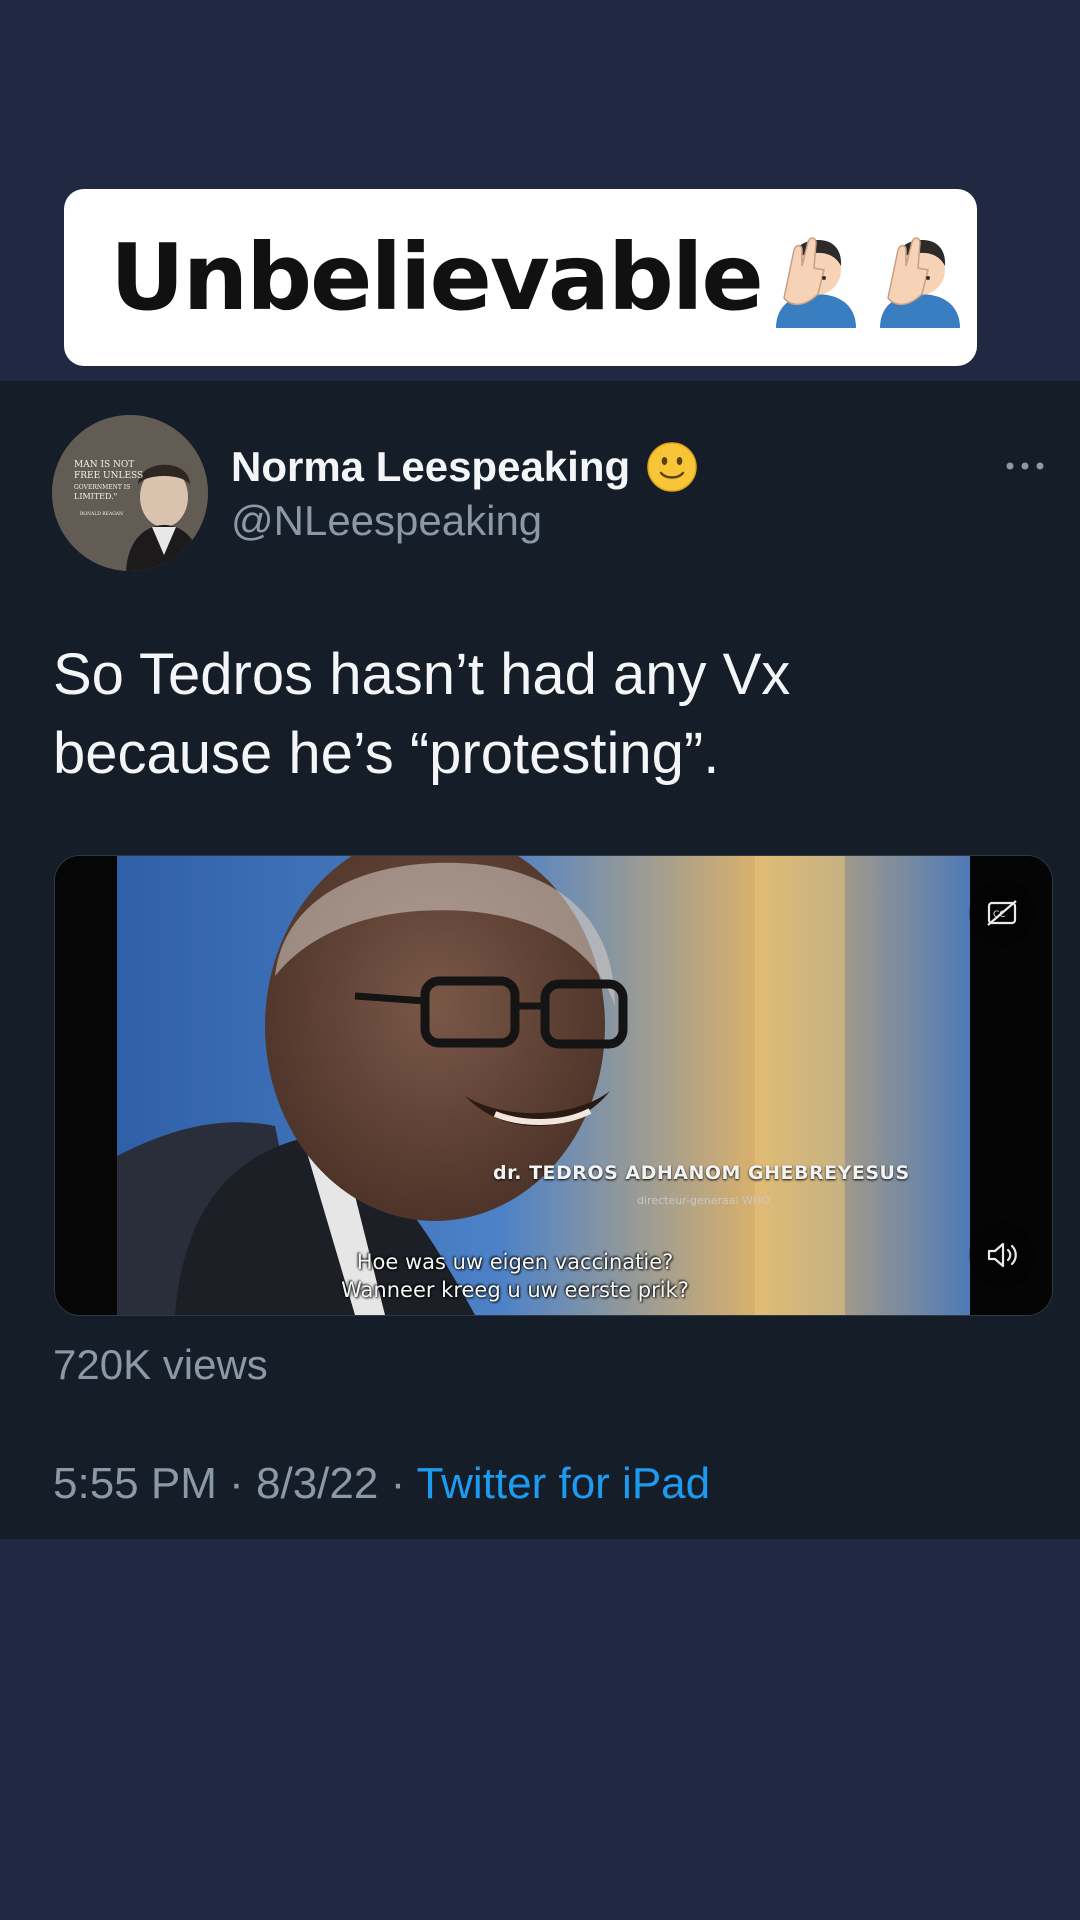 This screenshot has width=1080, height=1920. I want to click on user-handle: @NLeespeaking, so click(386, 521).